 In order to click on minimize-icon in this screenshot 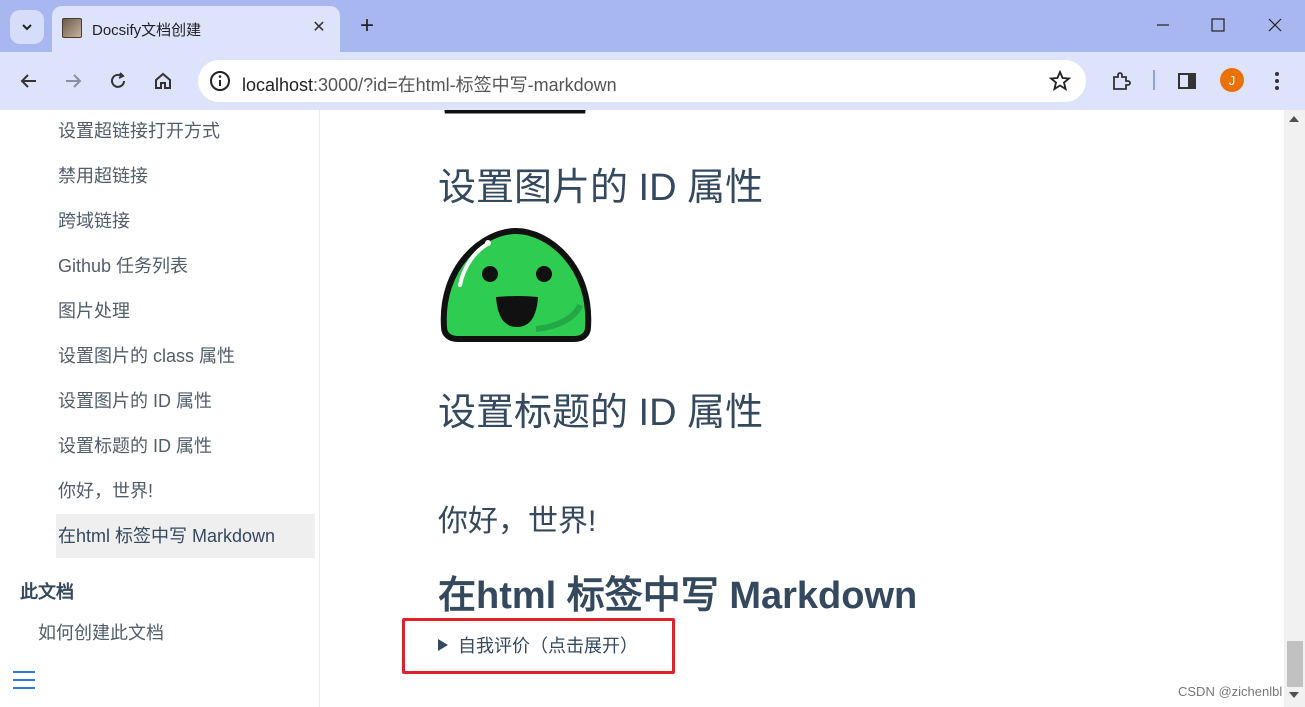, I will do `click(1163, 25)`.